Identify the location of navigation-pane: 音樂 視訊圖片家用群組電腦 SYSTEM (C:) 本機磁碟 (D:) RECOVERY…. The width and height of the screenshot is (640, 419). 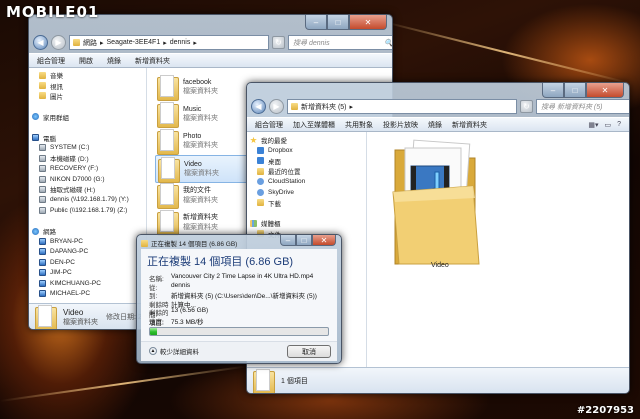
(88, 185).